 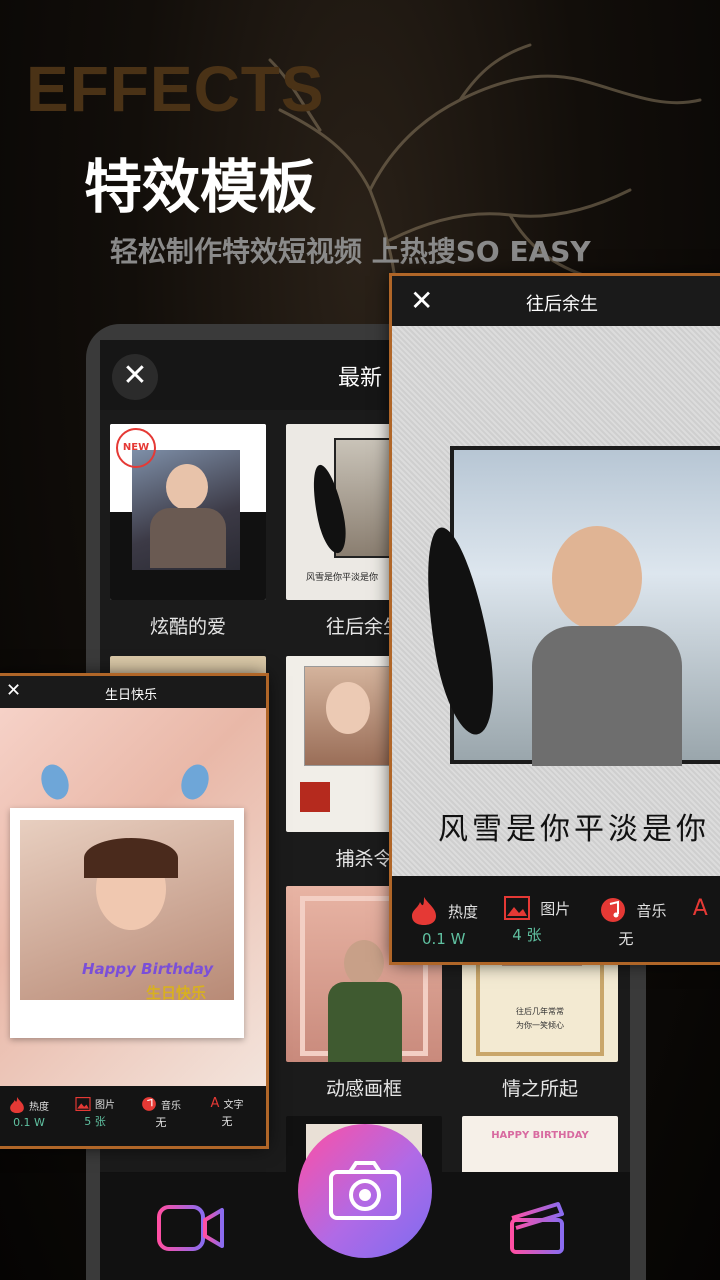 What do you see at coordinates (360, 378) in the screenshot?
I see `screen-title: 最新` at bounding box center [360, 378].